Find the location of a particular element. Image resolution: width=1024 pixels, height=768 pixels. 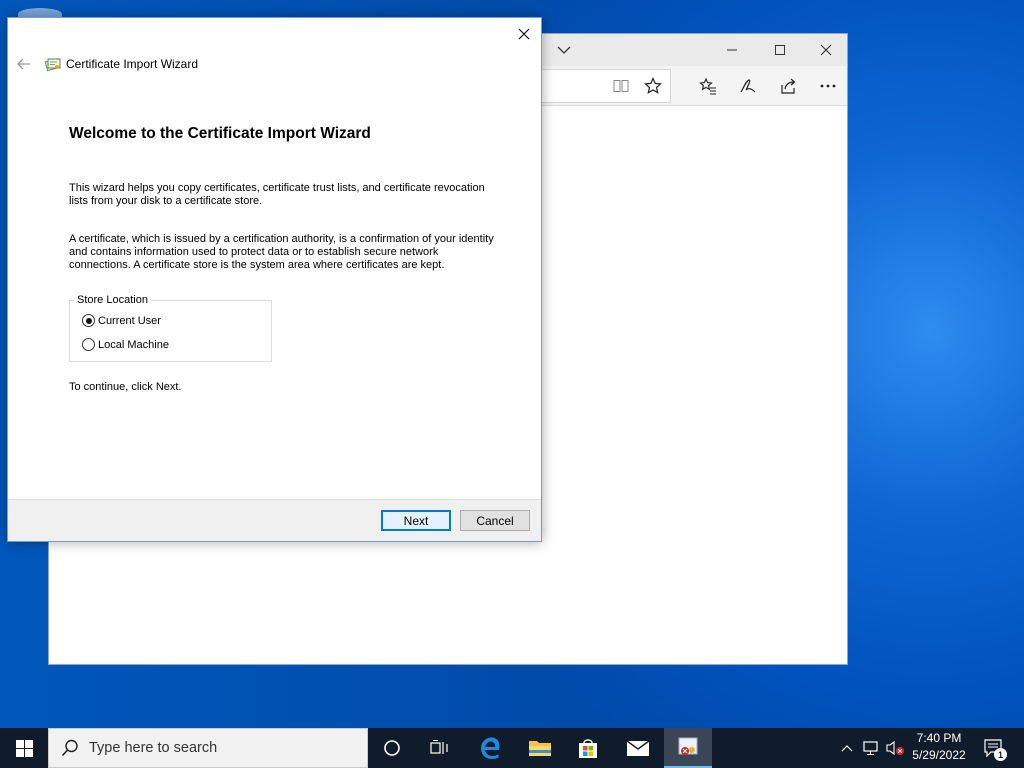

task-view-icon is located at coordinates (440, 748).